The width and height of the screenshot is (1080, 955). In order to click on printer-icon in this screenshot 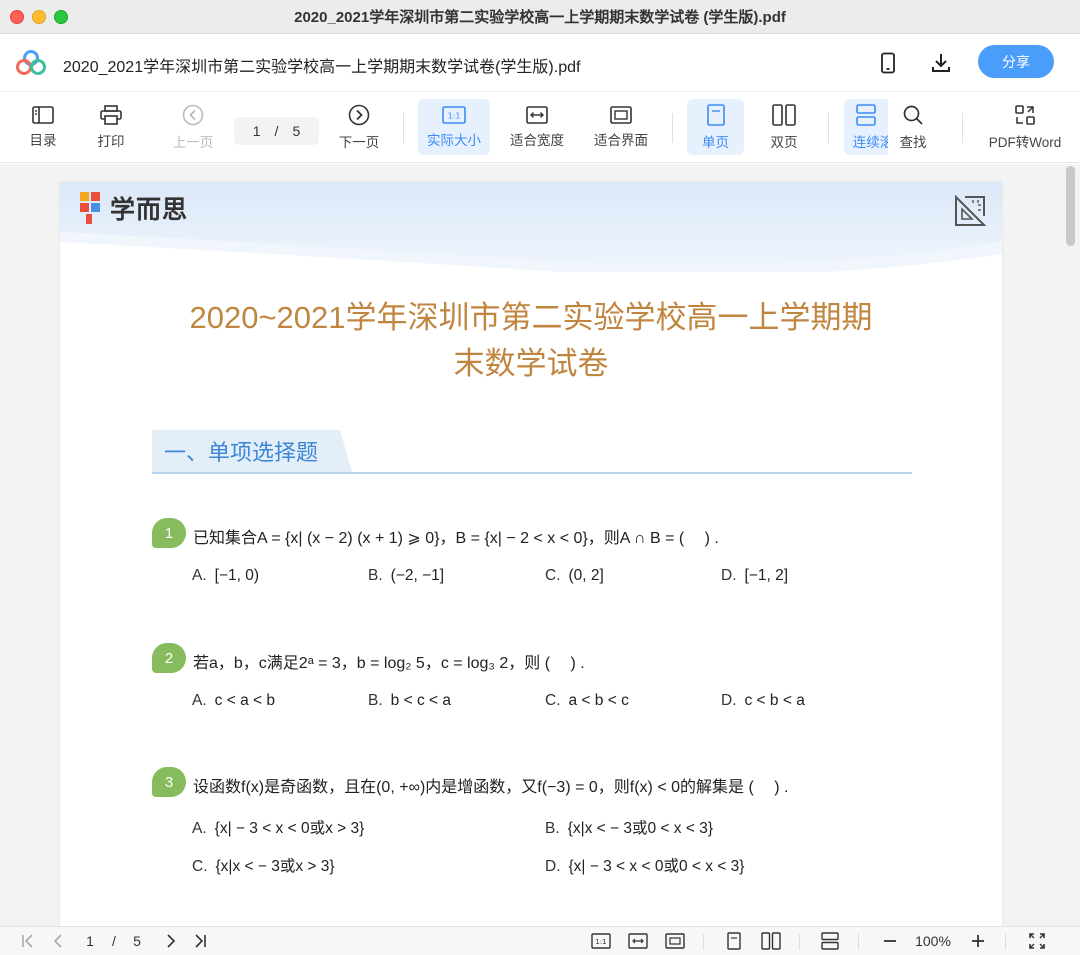, I will do `click(111, 114)`.